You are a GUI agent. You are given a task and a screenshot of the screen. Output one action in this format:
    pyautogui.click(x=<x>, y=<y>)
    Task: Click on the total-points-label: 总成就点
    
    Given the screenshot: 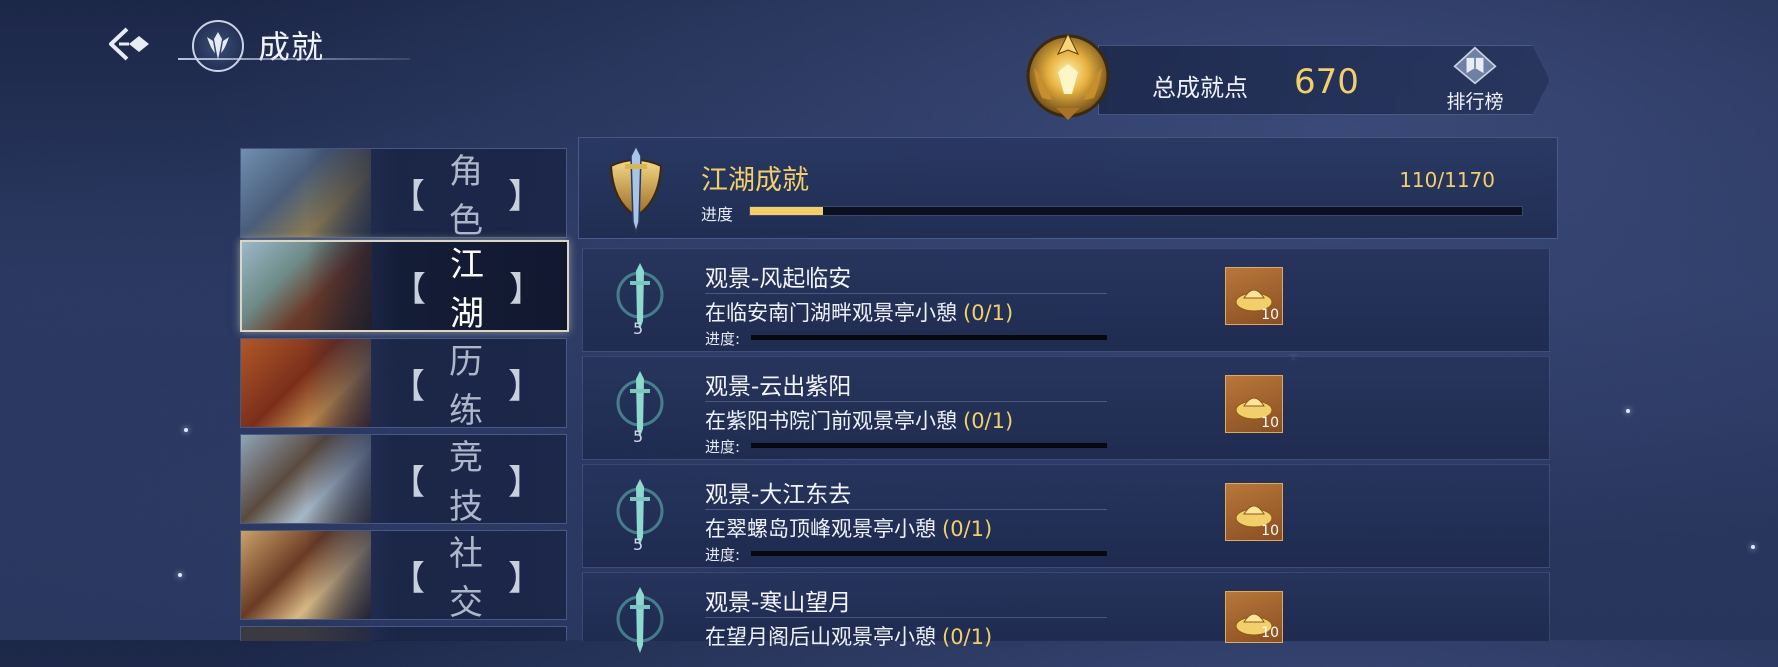 What is the action you would take?
    pyautogui.click(x=1200, y=88)
    